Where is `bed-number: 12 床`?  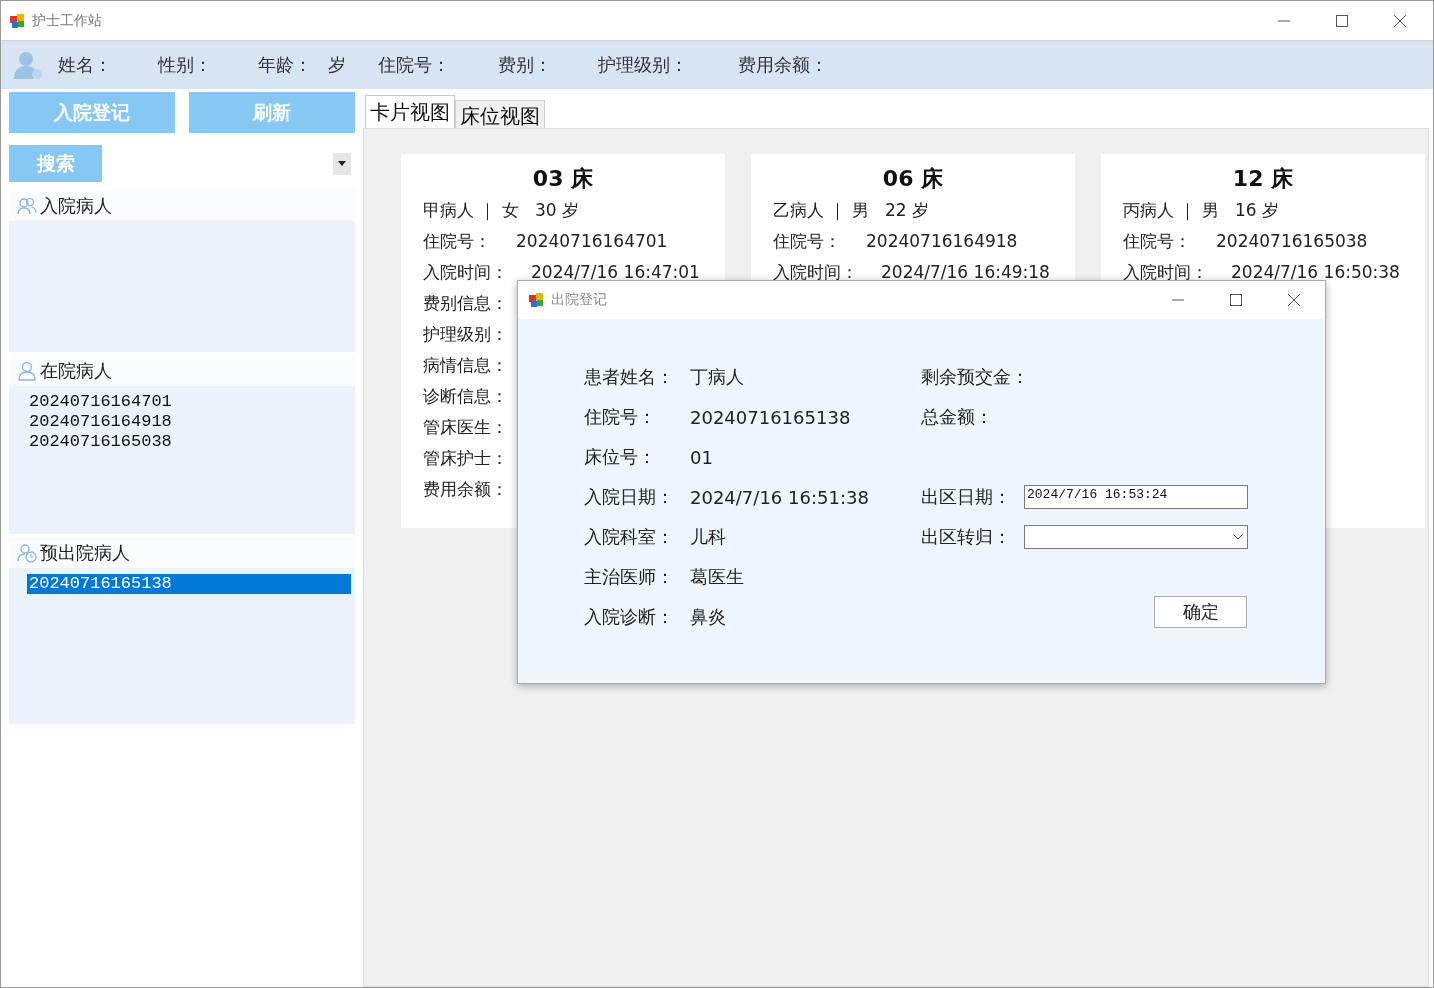
bed-number: 12 床 is located at coordinates (1263, 178).